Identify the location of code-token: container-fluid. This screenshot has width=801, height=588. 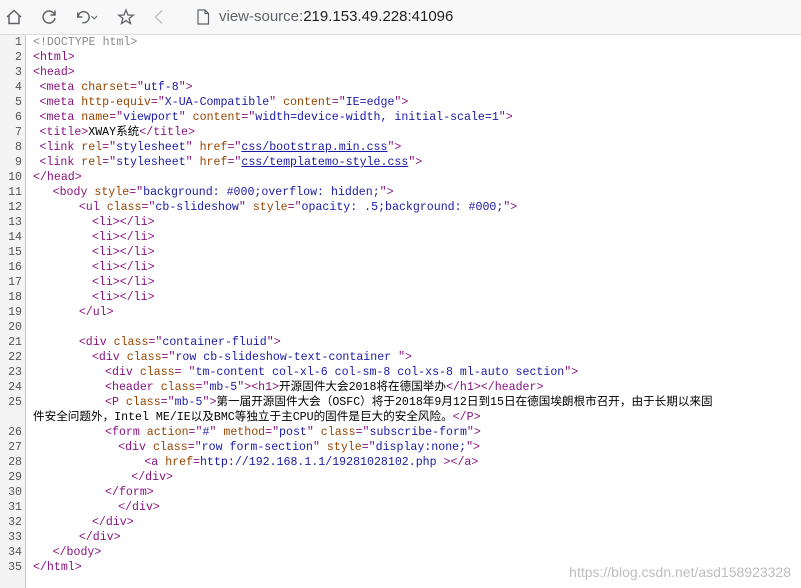
(214, 342).